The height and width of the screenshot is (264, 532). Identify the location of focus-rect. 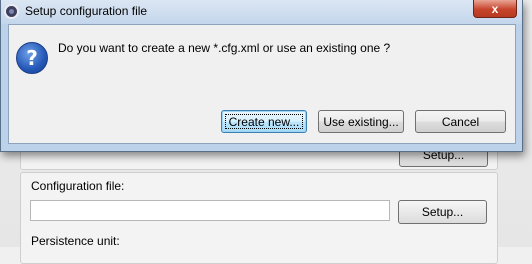
(264, 121).